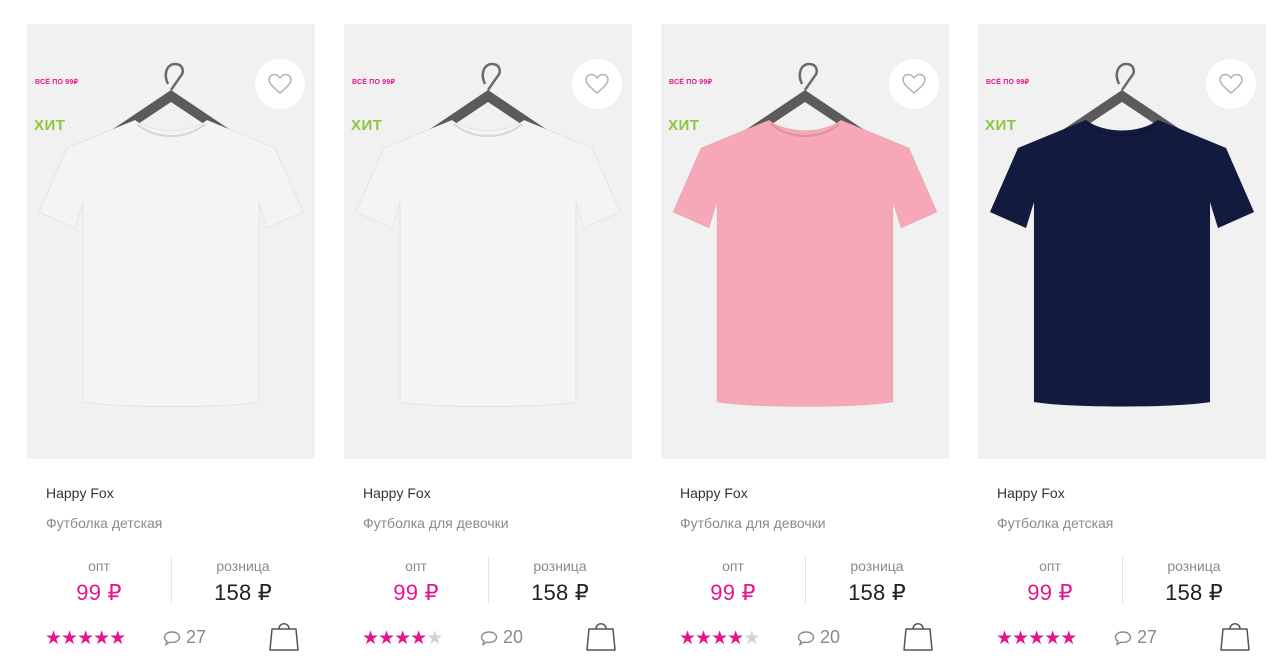 This screenshot has height=672, width=1280. I want to click on reviews-count: 27, so click(1147, 637).